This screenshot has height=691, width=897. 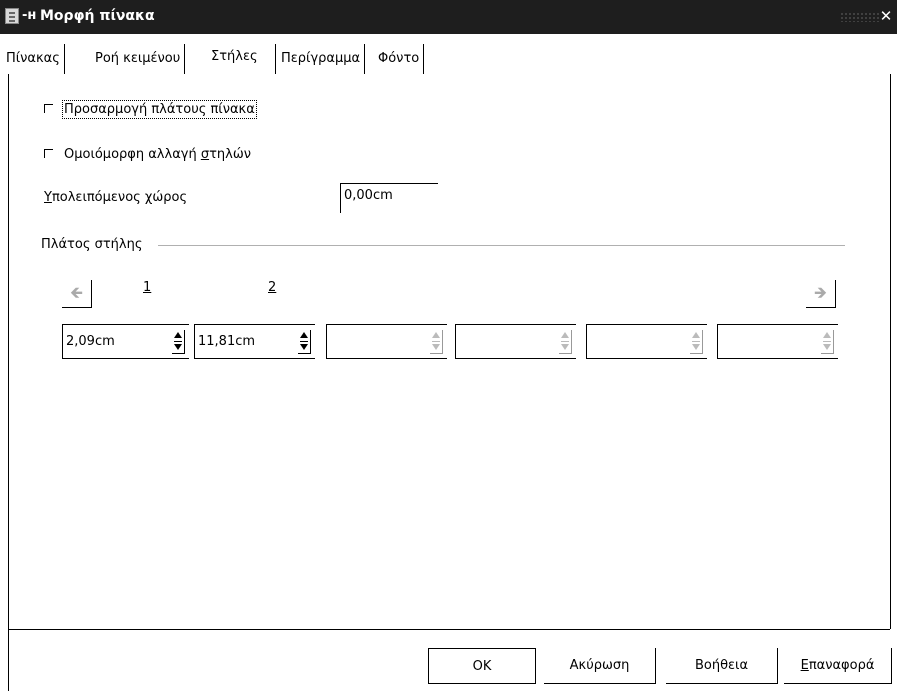 What do you see at coordinates (48, 153) in the screenshot?
I see `adjust-columns-checkbox` at bounding box center [48, 153].